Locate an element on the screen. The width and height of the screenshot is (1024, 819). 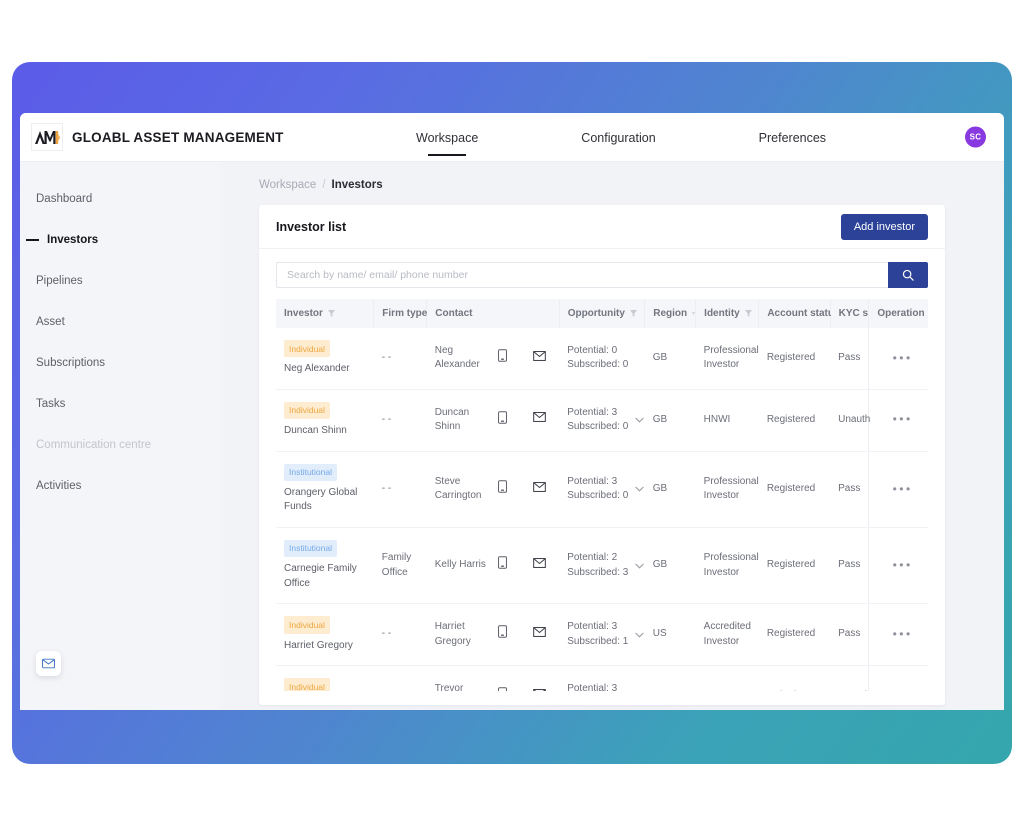
cell-email is located at coordinates (542, 678).